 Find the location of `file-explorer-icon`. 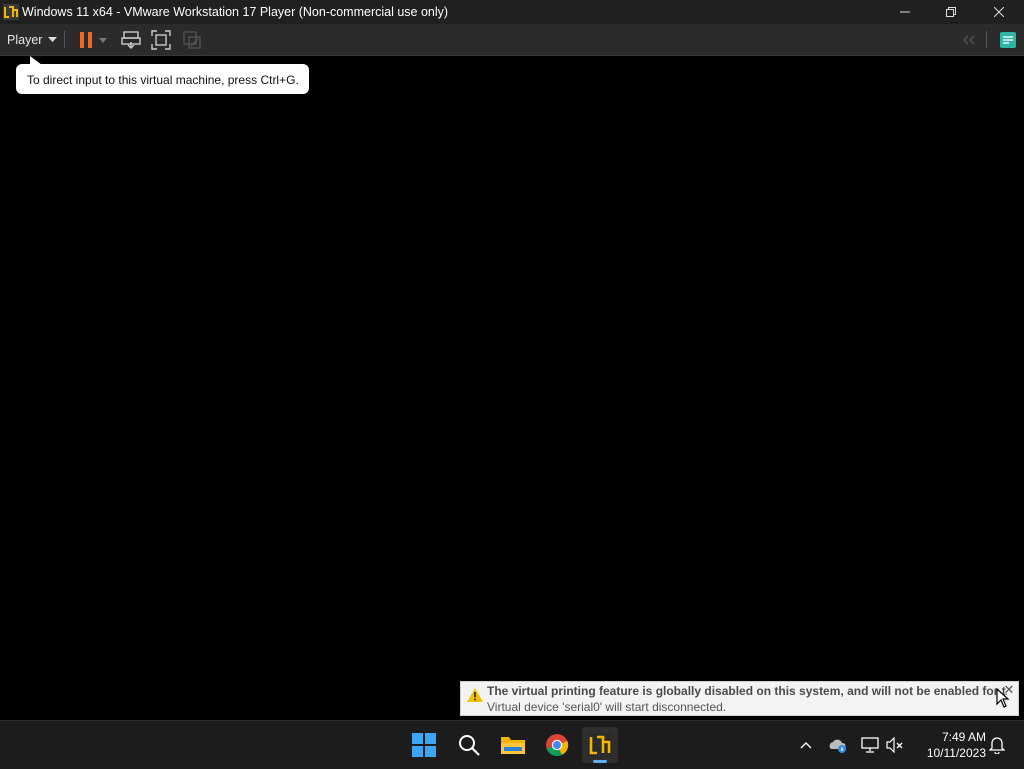

file-explorer-icon is located at coordinates (513, 745).